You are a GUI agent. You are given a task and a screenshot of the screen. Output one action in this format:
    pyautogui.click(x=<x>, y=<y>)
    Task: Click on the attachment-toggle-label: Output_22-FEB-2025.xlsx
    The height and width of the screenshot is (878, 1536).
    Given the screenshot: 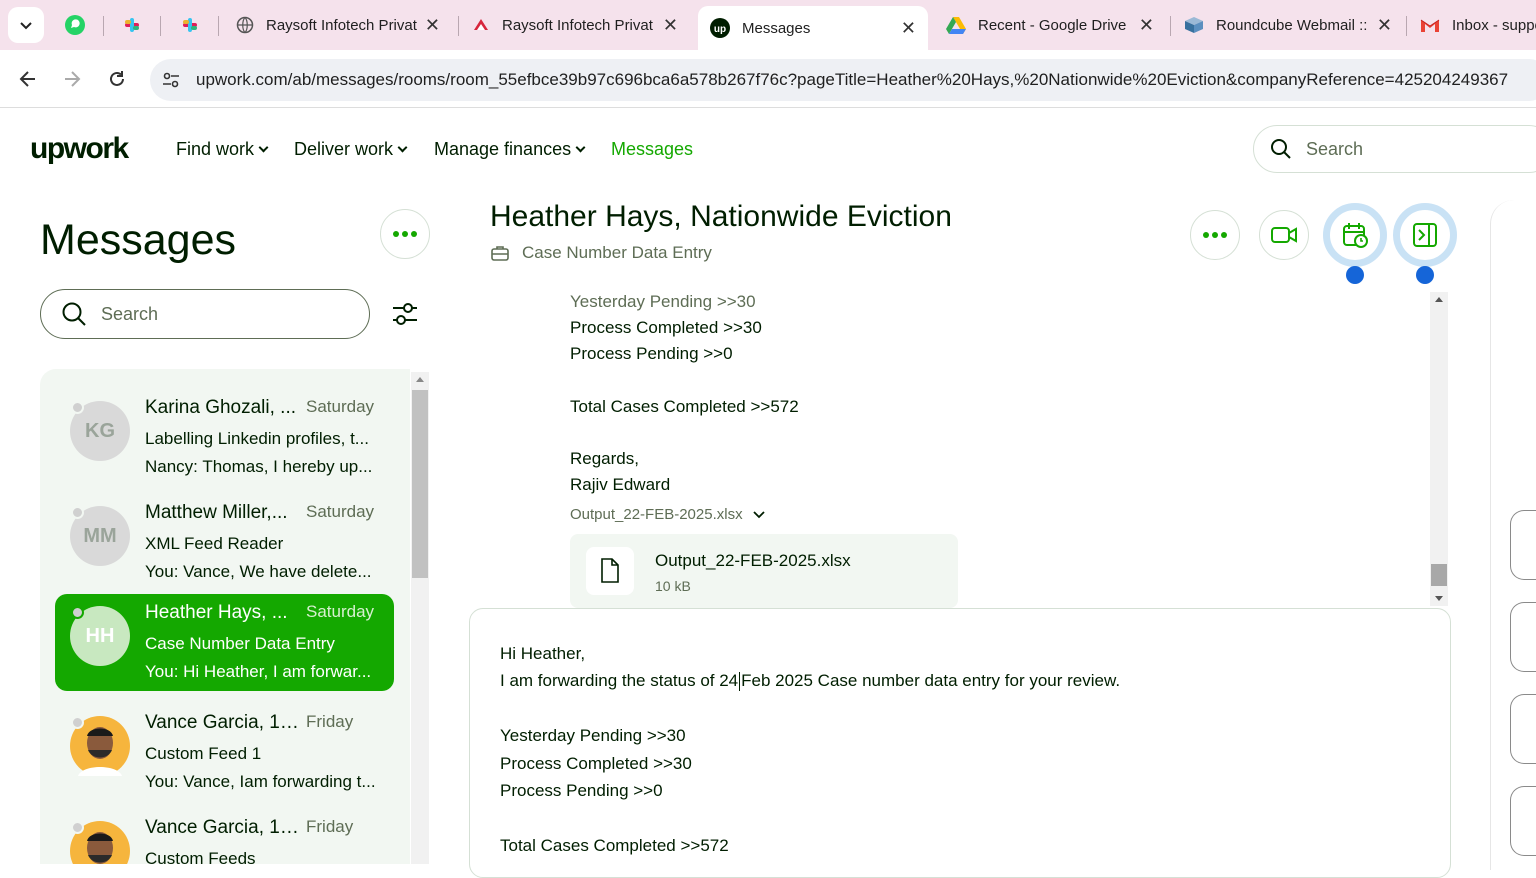 What is the action you would take?
    pyautogui.click(x=656, y=514)
    